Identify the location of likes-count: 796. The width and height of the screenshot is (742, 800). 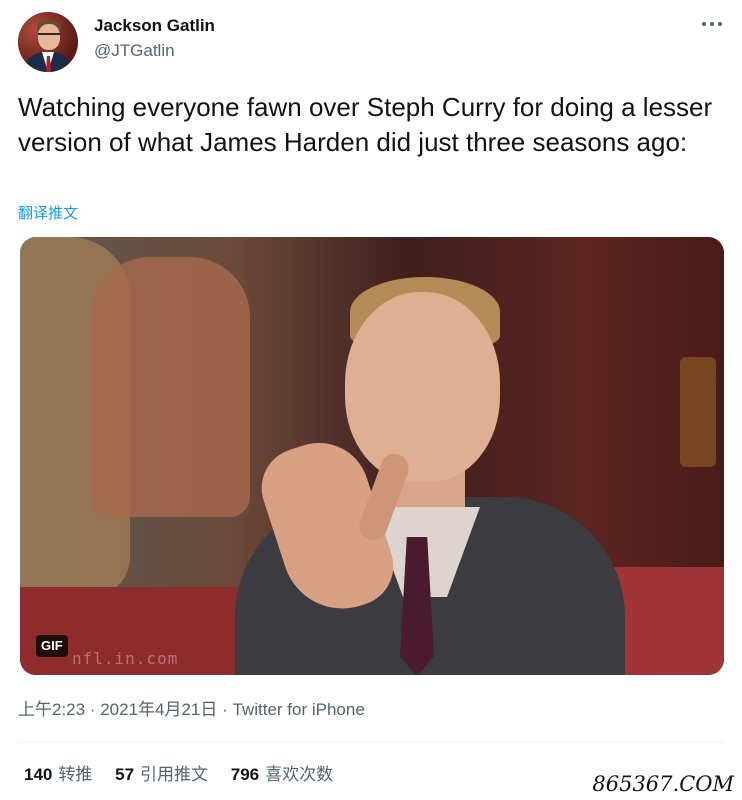
(245, 774).